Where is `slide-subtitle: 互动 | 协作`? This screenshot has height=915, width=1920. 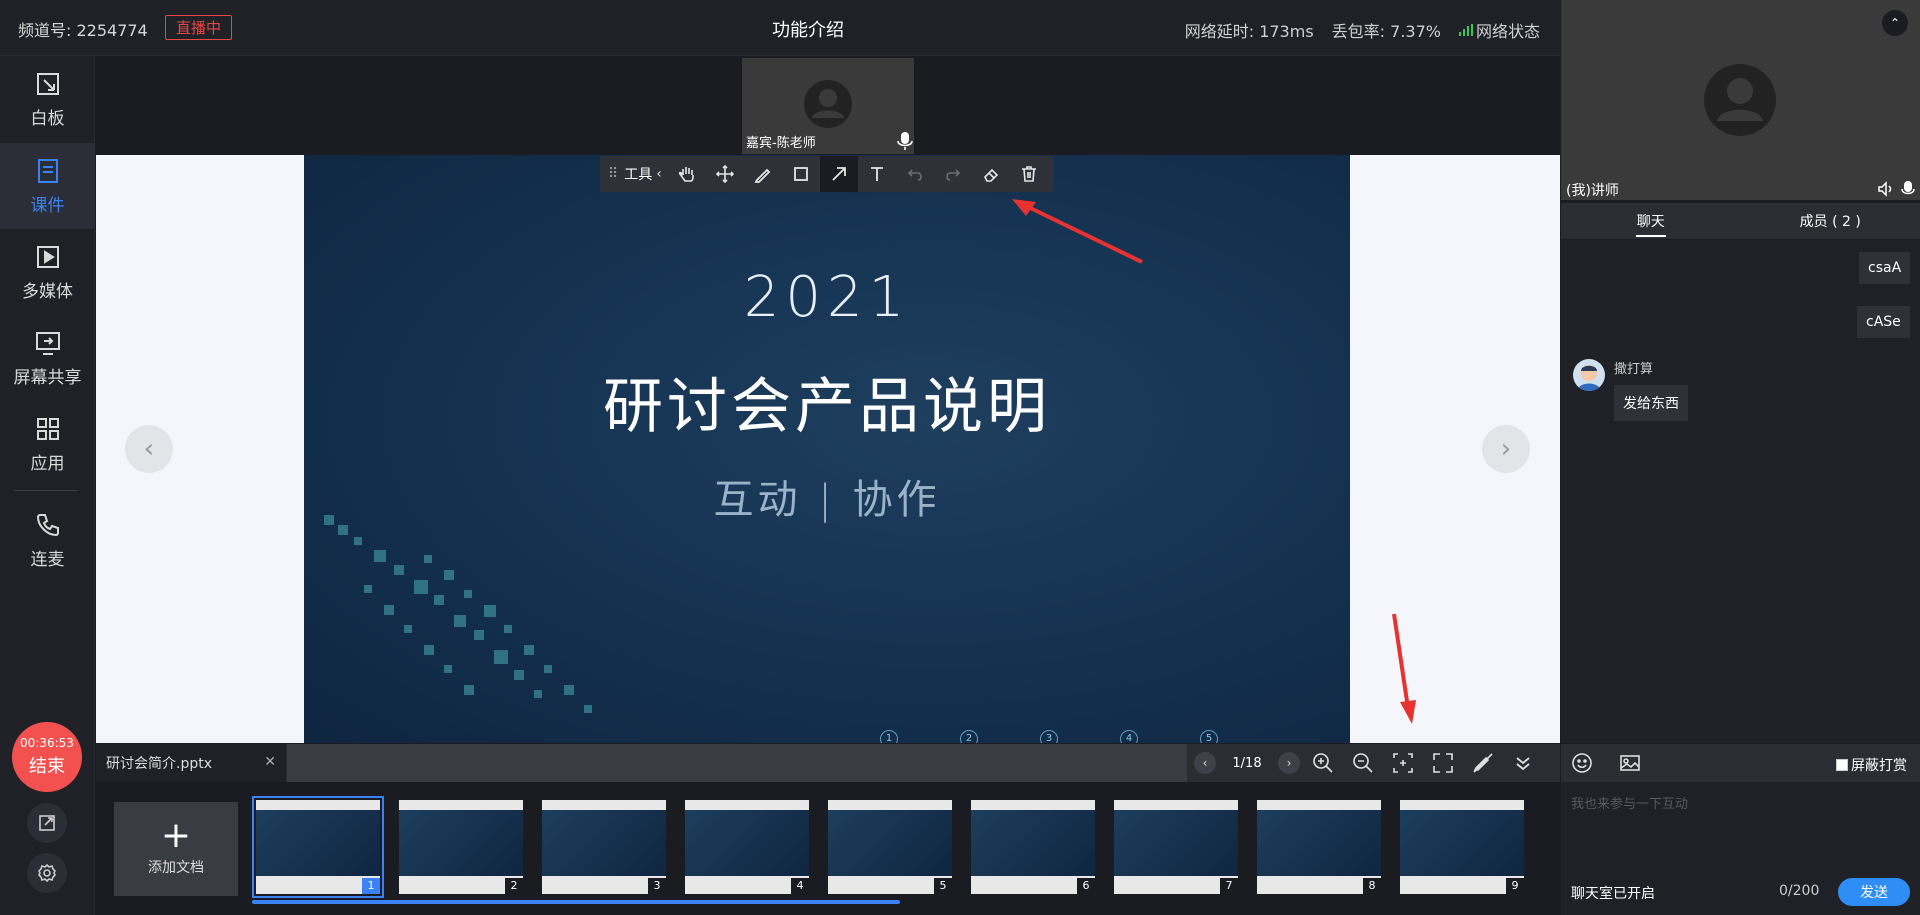 slide-subtitle: 互动 | 协作 is located at coordinates (827, 500).